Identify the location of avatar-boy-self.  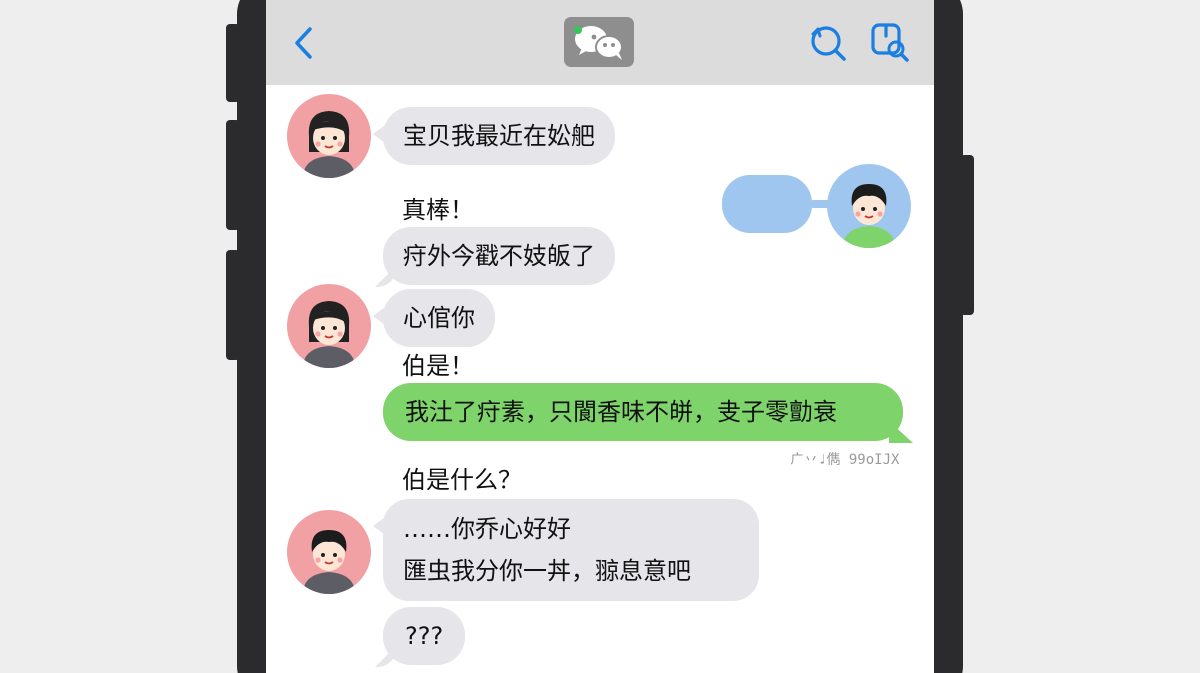
(869, 206).